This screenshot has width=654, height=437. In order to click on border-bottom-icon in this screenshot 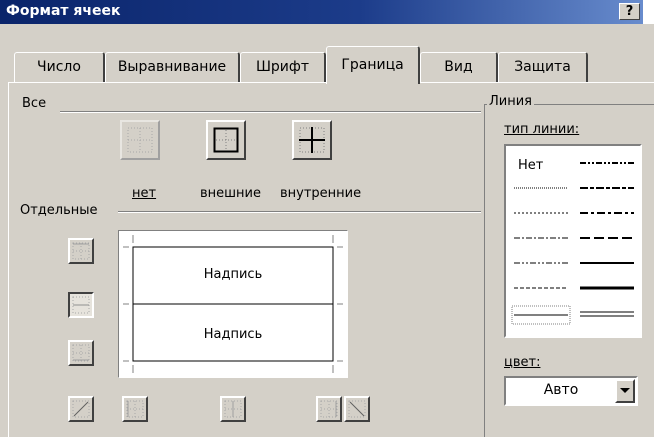, I will do `click(81, 353)`.